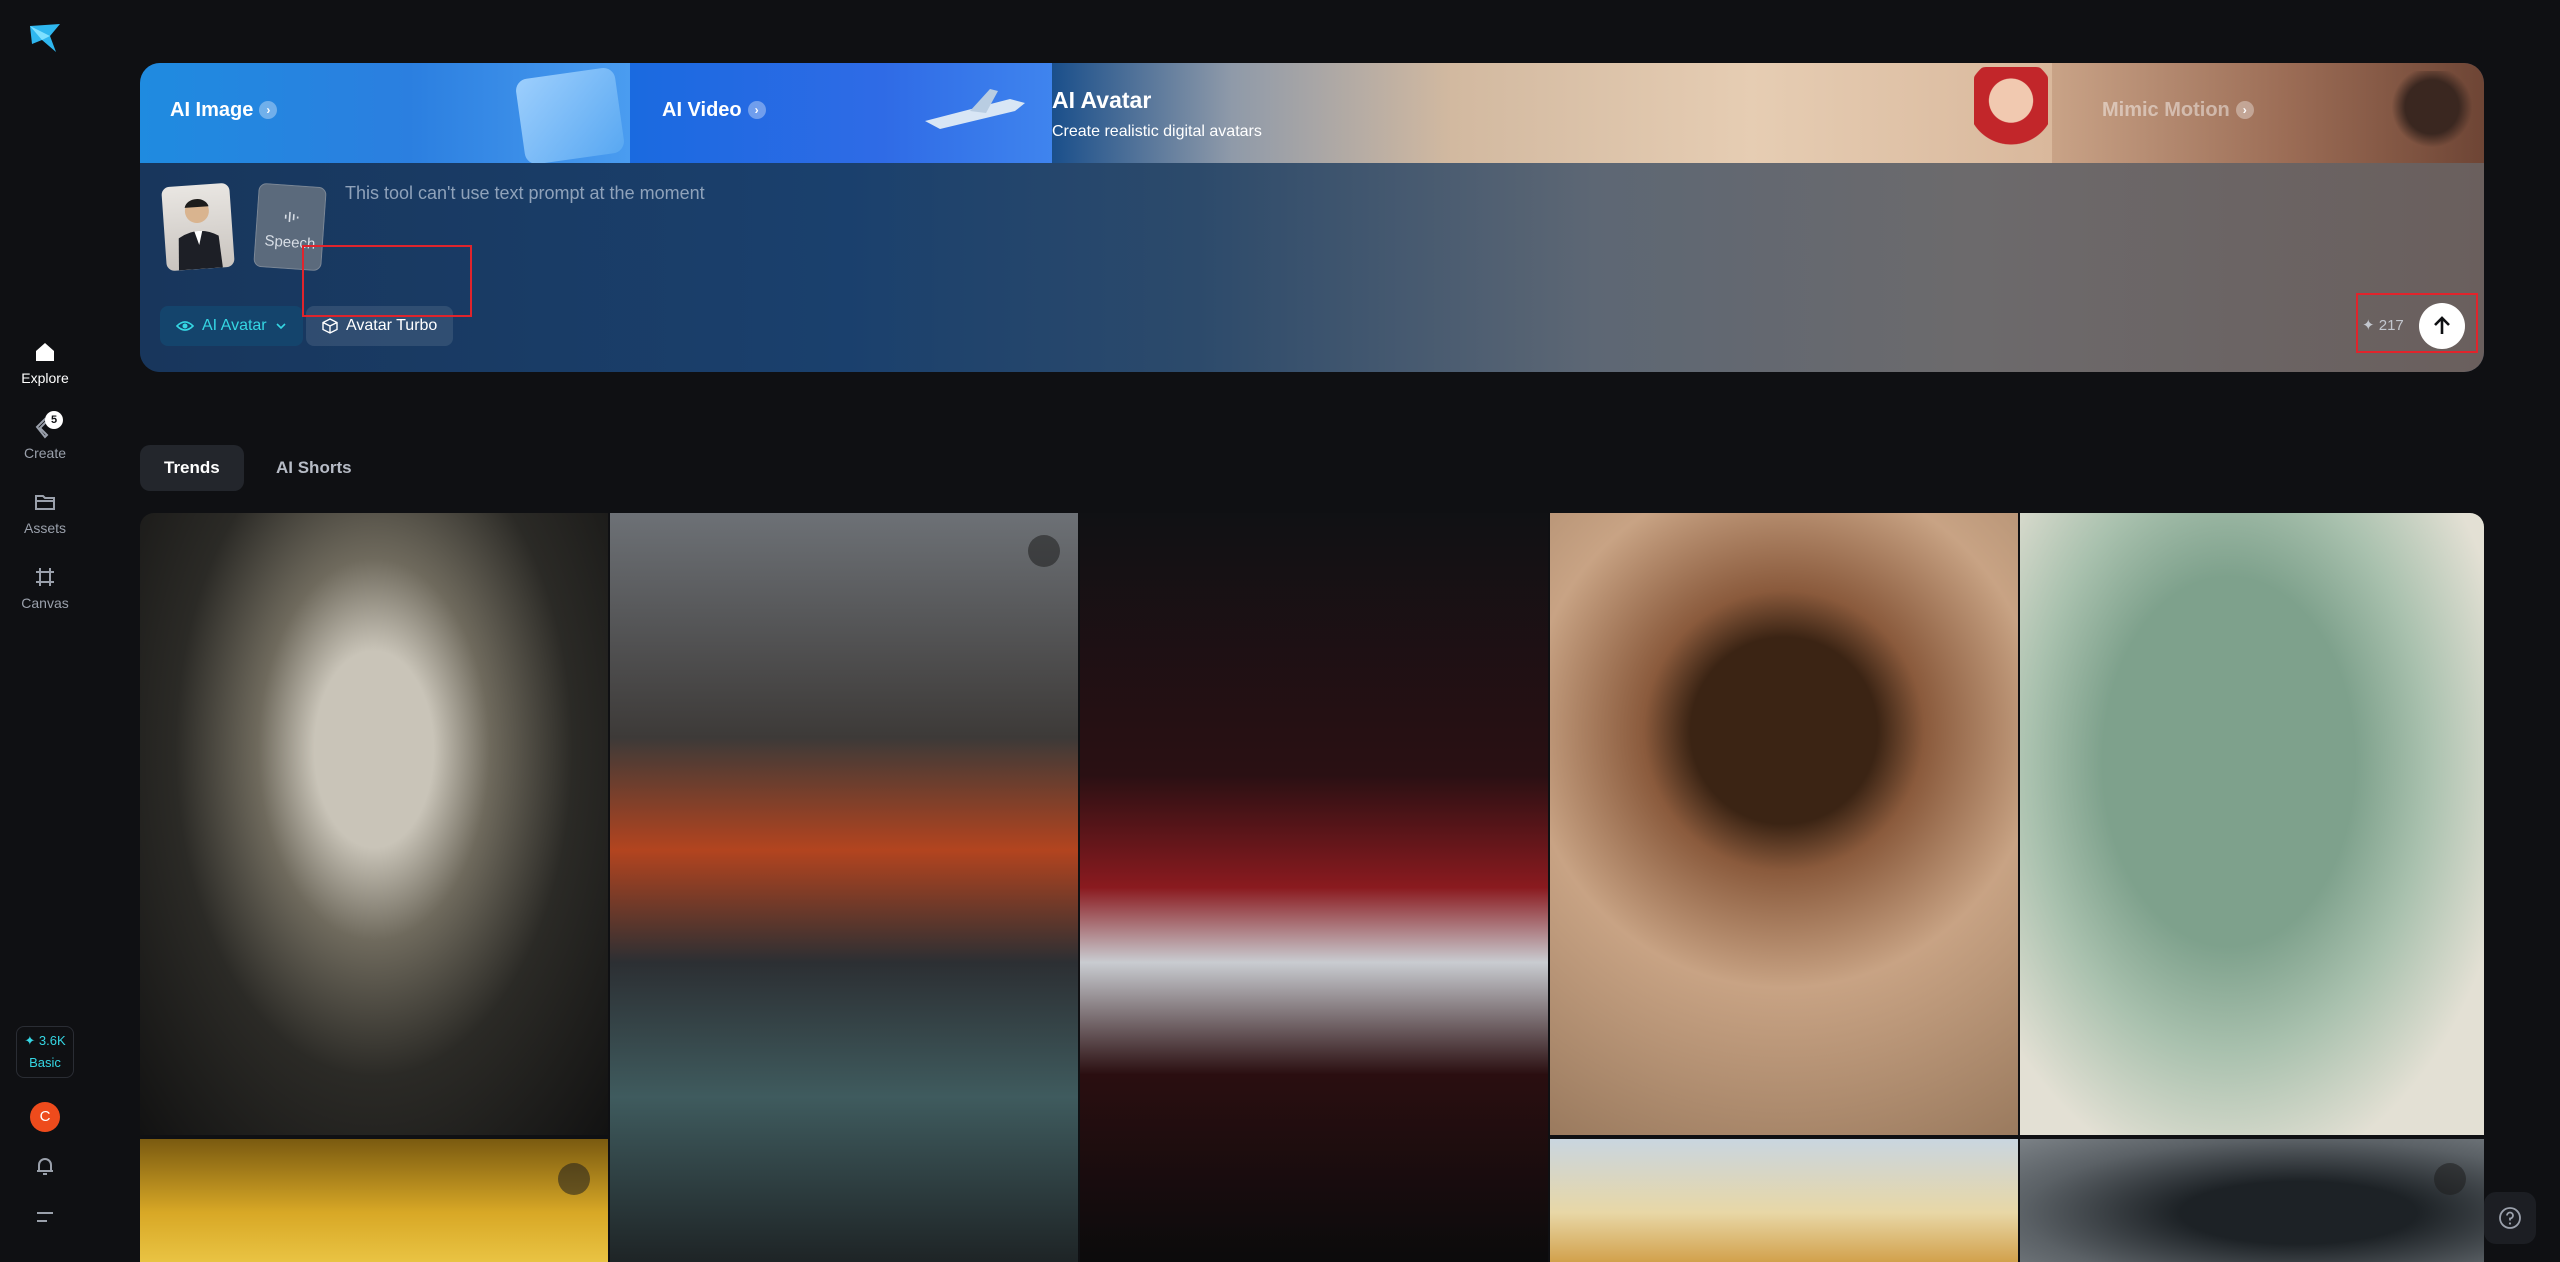  I want to click on tab-ai-shorts: AI Shorts, so click(314, 468).